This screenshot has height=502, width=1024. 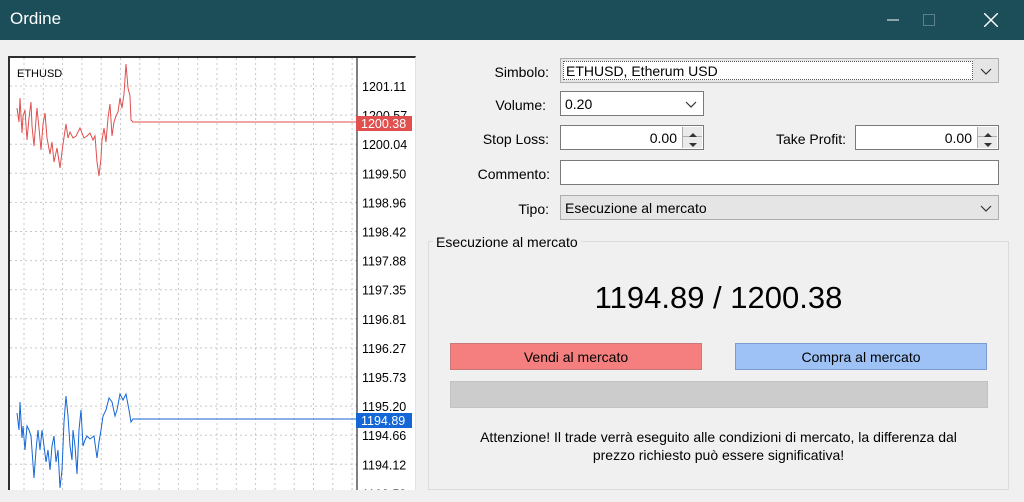 What do you see at coordinates (36, 18) in the screenshot?
I see `window-title: Ordine` at bounding box center [36, 18].